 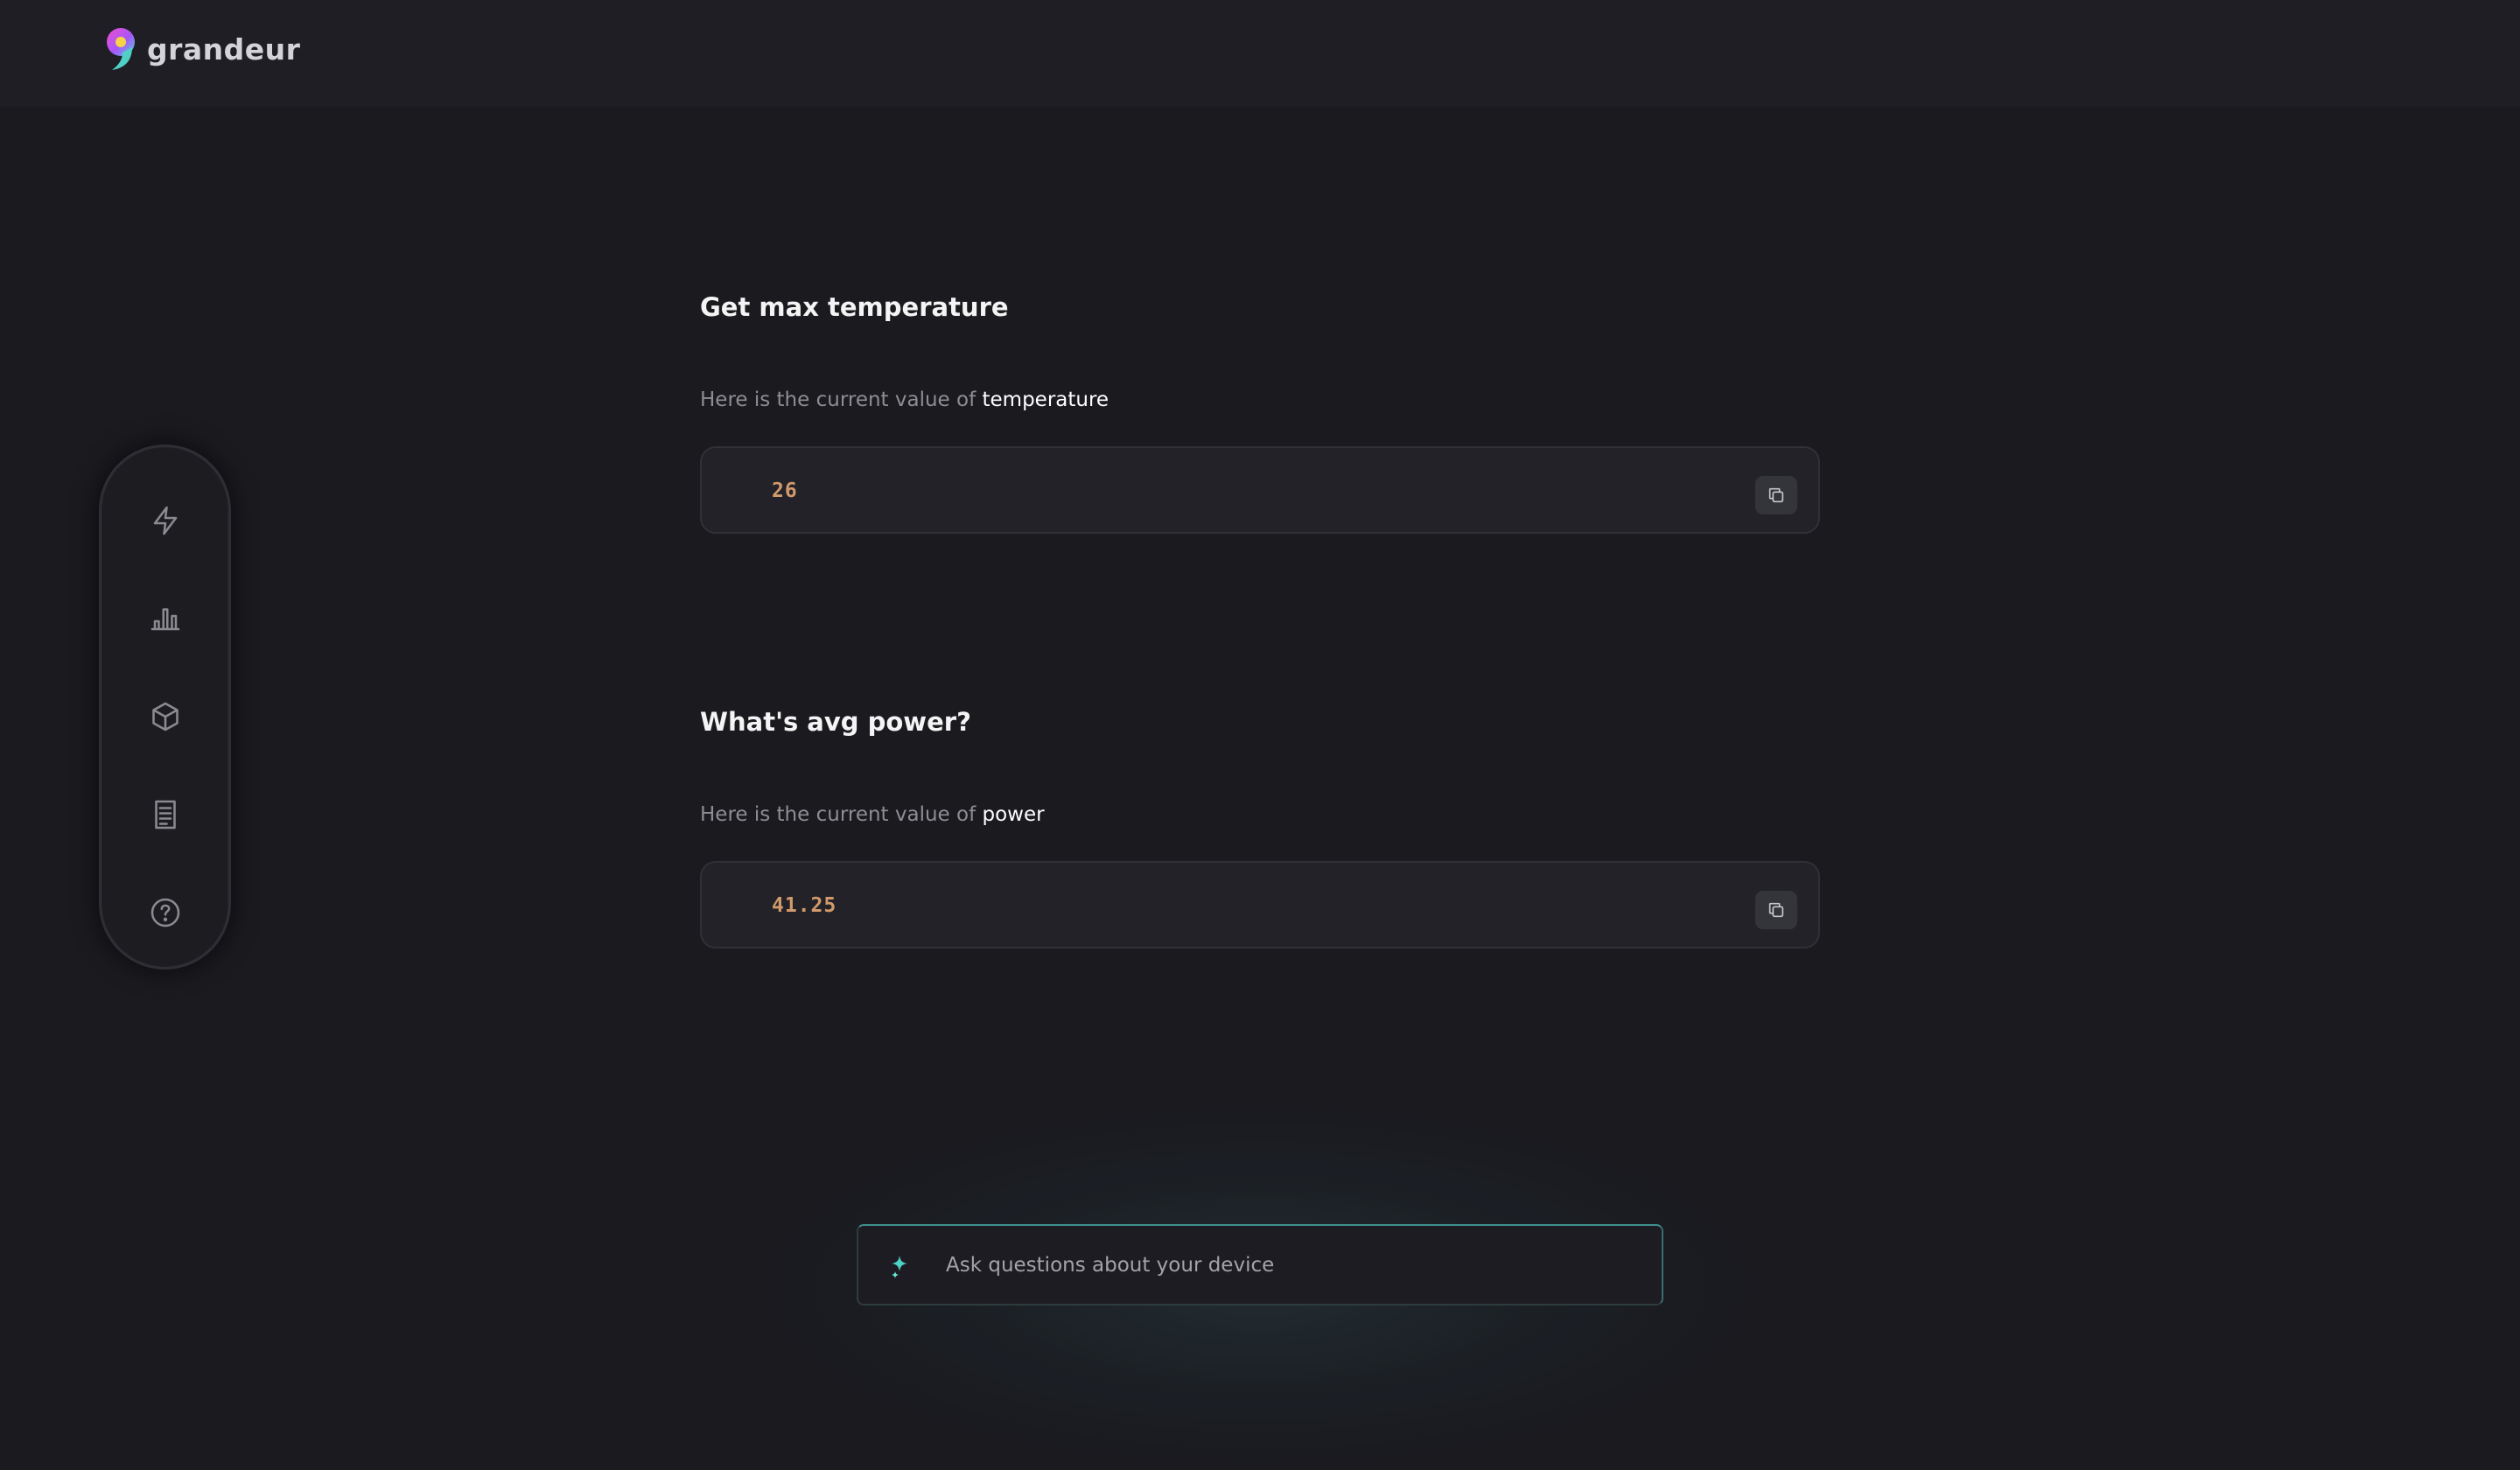 I want to click on question-heading: Get max temperature, so click(x=854, y=307).